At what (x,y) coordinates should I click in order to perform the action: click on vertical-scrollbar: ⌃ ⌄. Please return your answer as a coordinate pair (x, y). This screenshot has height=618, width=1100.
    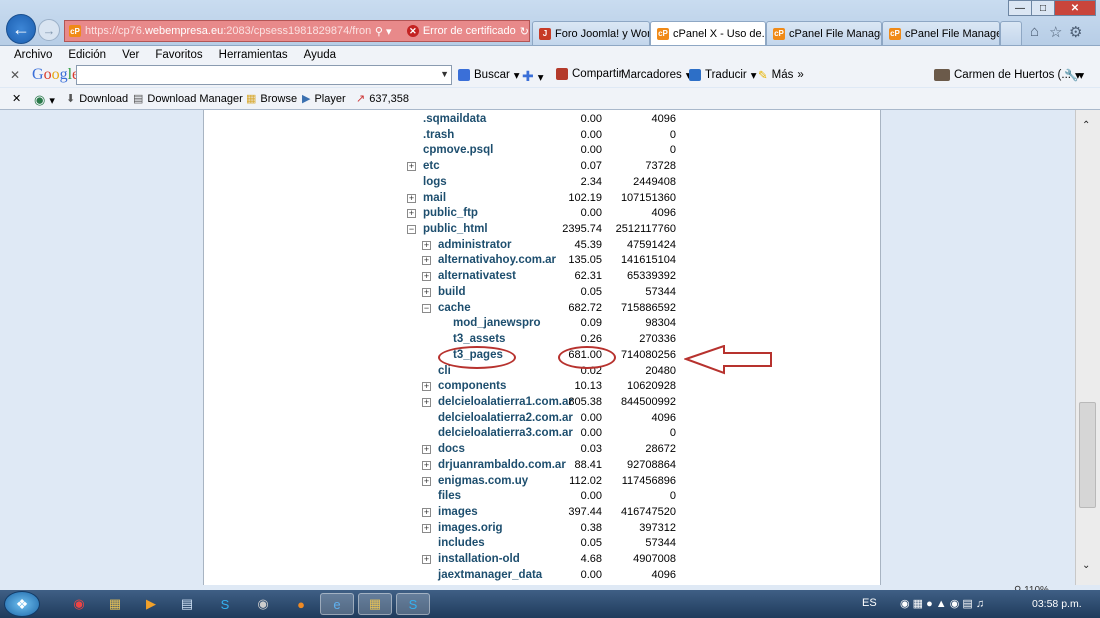
    Looking at the image, I should click on (1087, 347).